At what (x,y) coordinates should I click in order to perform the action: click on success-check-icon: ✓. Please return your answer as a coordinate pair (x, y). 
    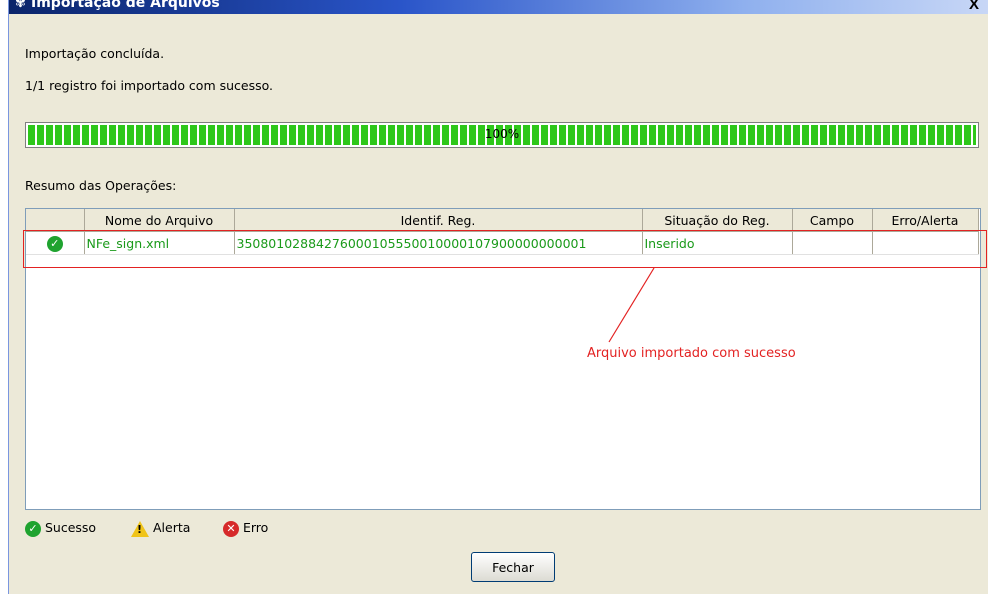
    Looking at the image, I should click on (54, 243).